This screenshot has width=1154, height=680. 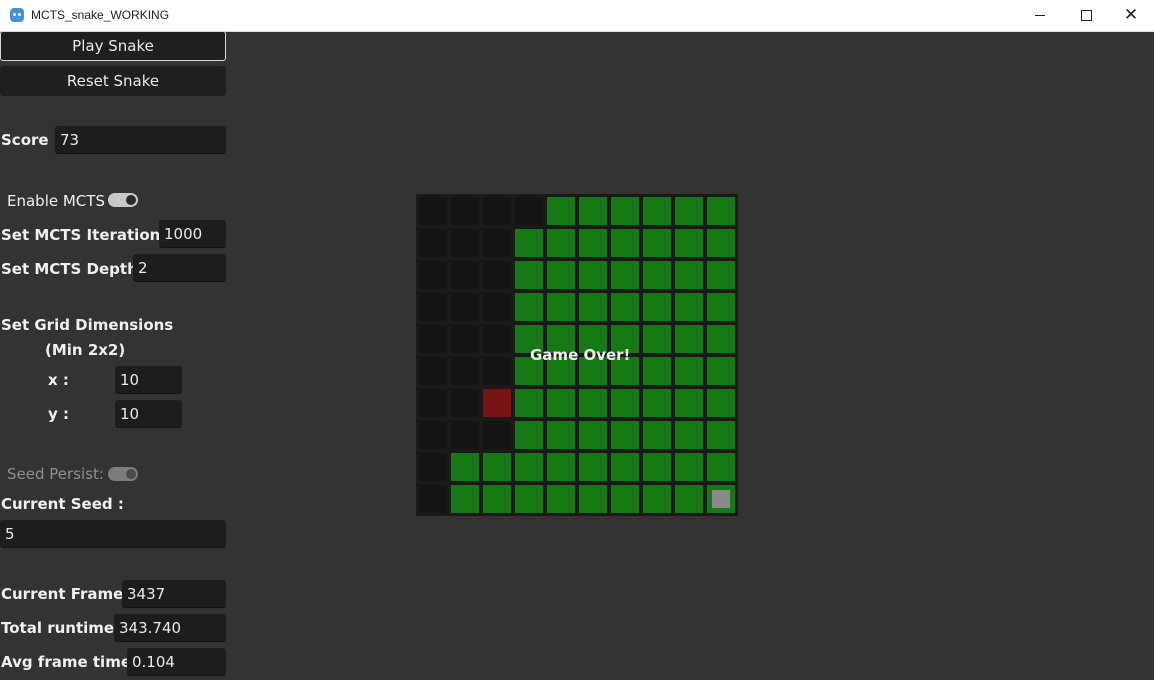 I want to click on maximize-button, so click(x=1086, y=15).